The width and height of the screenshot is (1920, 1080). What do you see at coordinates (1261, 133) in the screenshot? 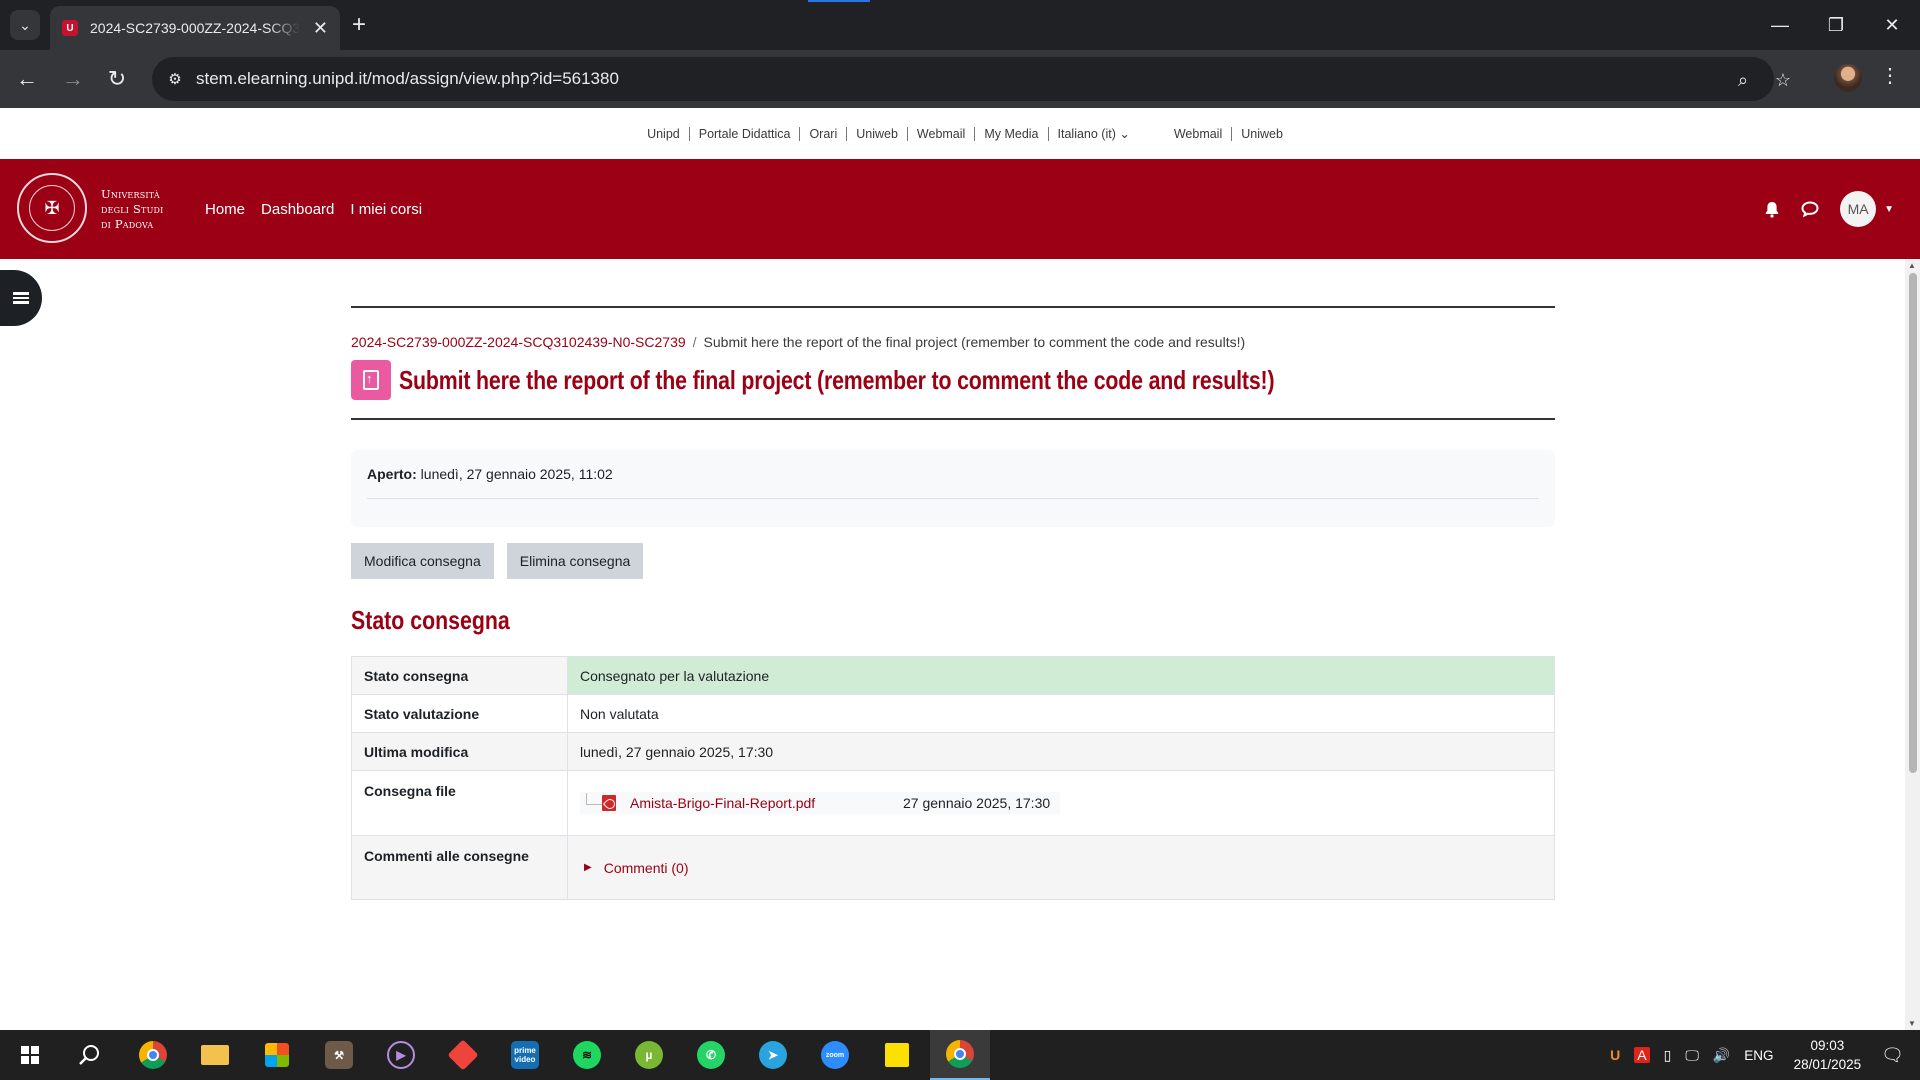
I see `util-link-uniweb-2: Uniweb` at bounding box center [1261, 133].